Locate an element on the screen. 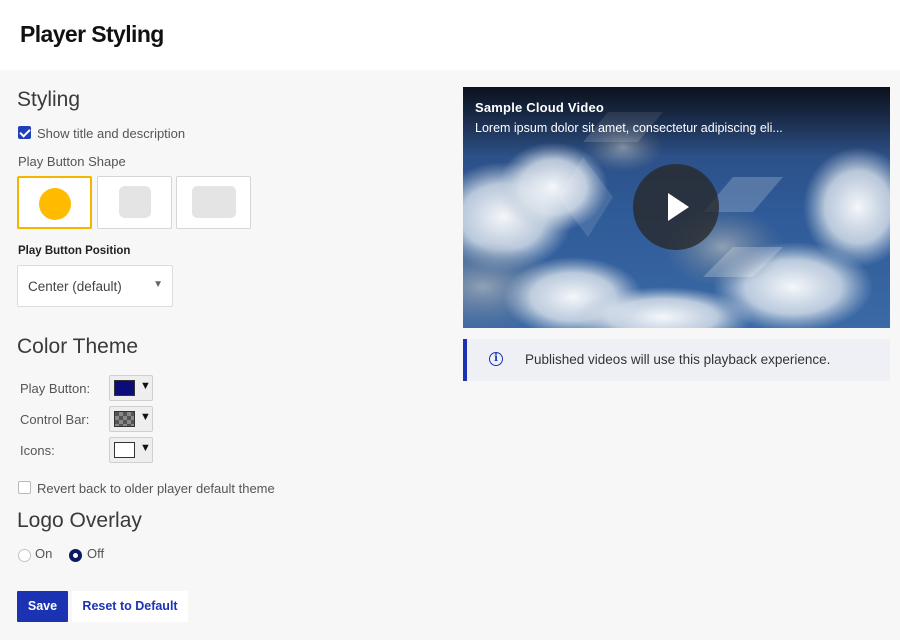 The width and height of the screenshot is (900, 640). play-button-color-swatch is located at coordinates (124, 388).